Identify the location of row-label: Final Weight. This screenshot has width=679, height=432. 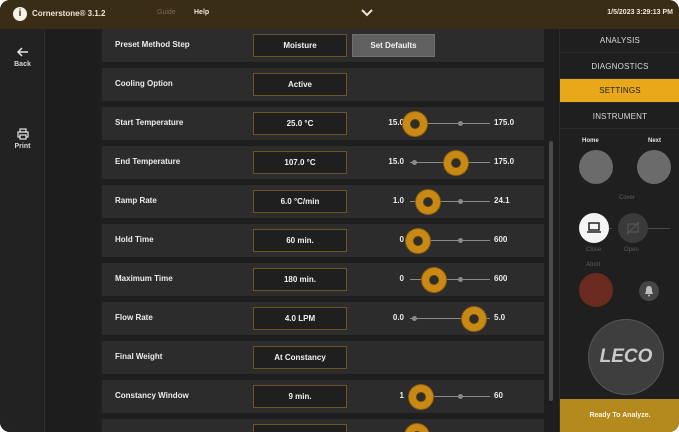
(139, 356).